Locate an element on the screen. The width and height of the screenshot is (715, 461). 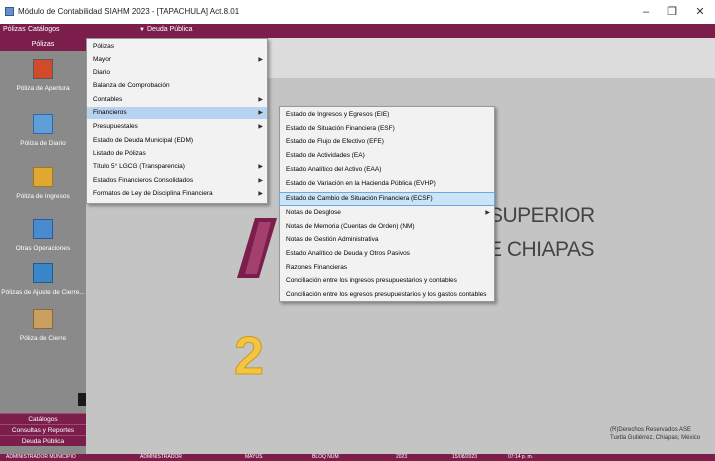
menu-item-contables: Contables ▶ is located at coordinates (177, 100).